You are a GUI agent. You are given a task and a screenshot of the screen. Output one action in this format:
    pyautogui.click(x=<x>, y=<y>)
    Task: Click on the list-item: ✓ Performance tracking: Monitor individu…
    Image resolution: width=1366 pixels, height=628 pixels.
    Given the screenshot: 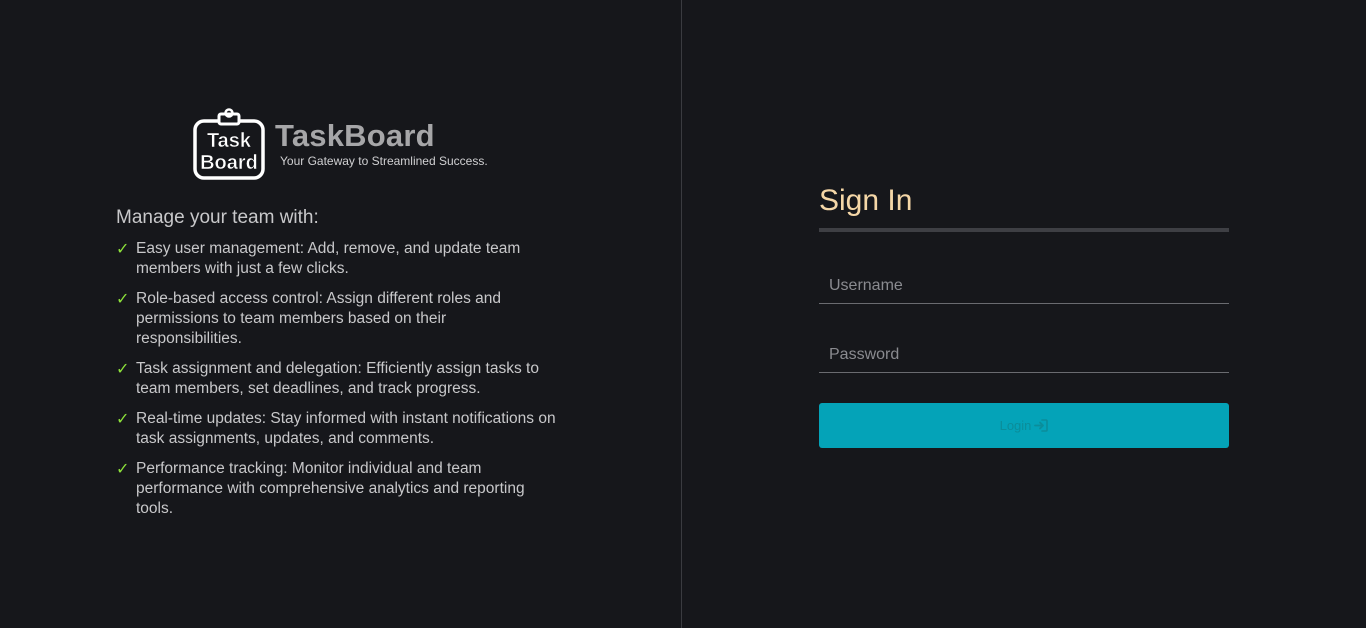 What is the action you would take?
    pyautogui.click(x=341, y=489)
    